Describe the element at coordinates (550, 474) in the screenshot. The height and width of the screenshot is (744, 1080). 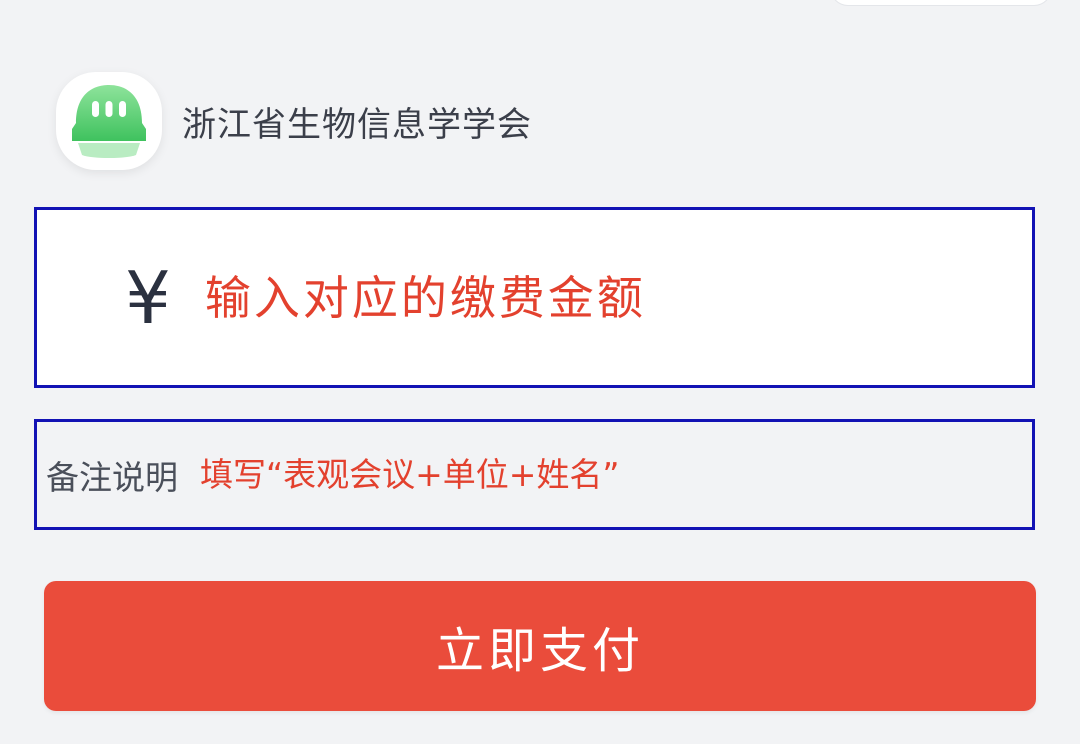
I see `remark-input` at that location.